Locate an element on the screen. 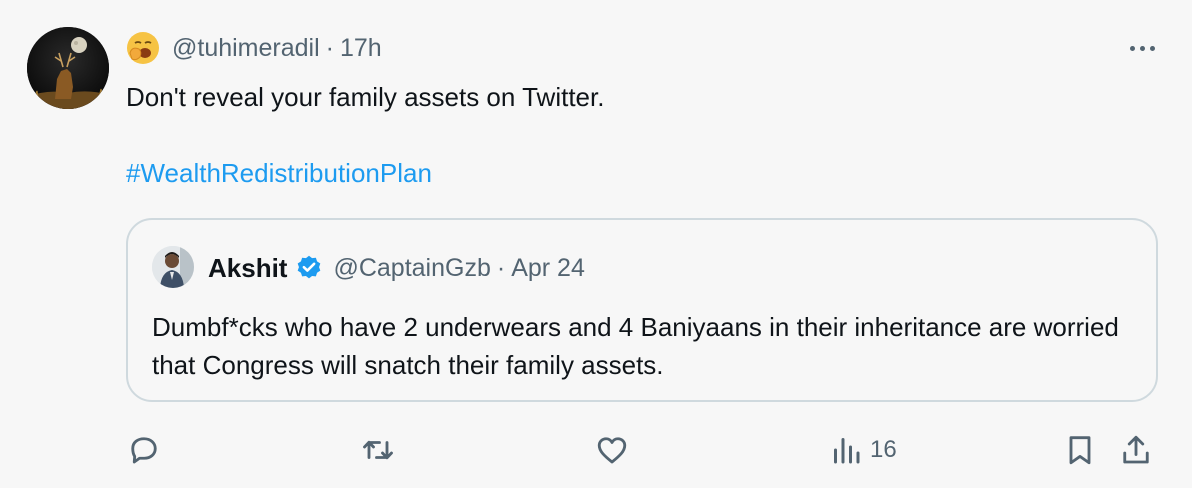 The height and width of the screenshot is (488, 1192). share-button is located at coordinates (1136, 450).